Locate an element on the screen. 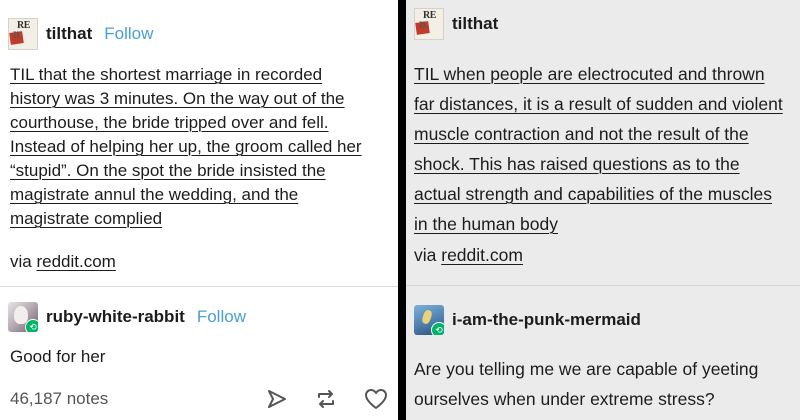 Image resolution: width=800 pixels, height=420 pixels. reblogger-username: i-am-the-punk-mermaid is located at coordinates (546, 320).